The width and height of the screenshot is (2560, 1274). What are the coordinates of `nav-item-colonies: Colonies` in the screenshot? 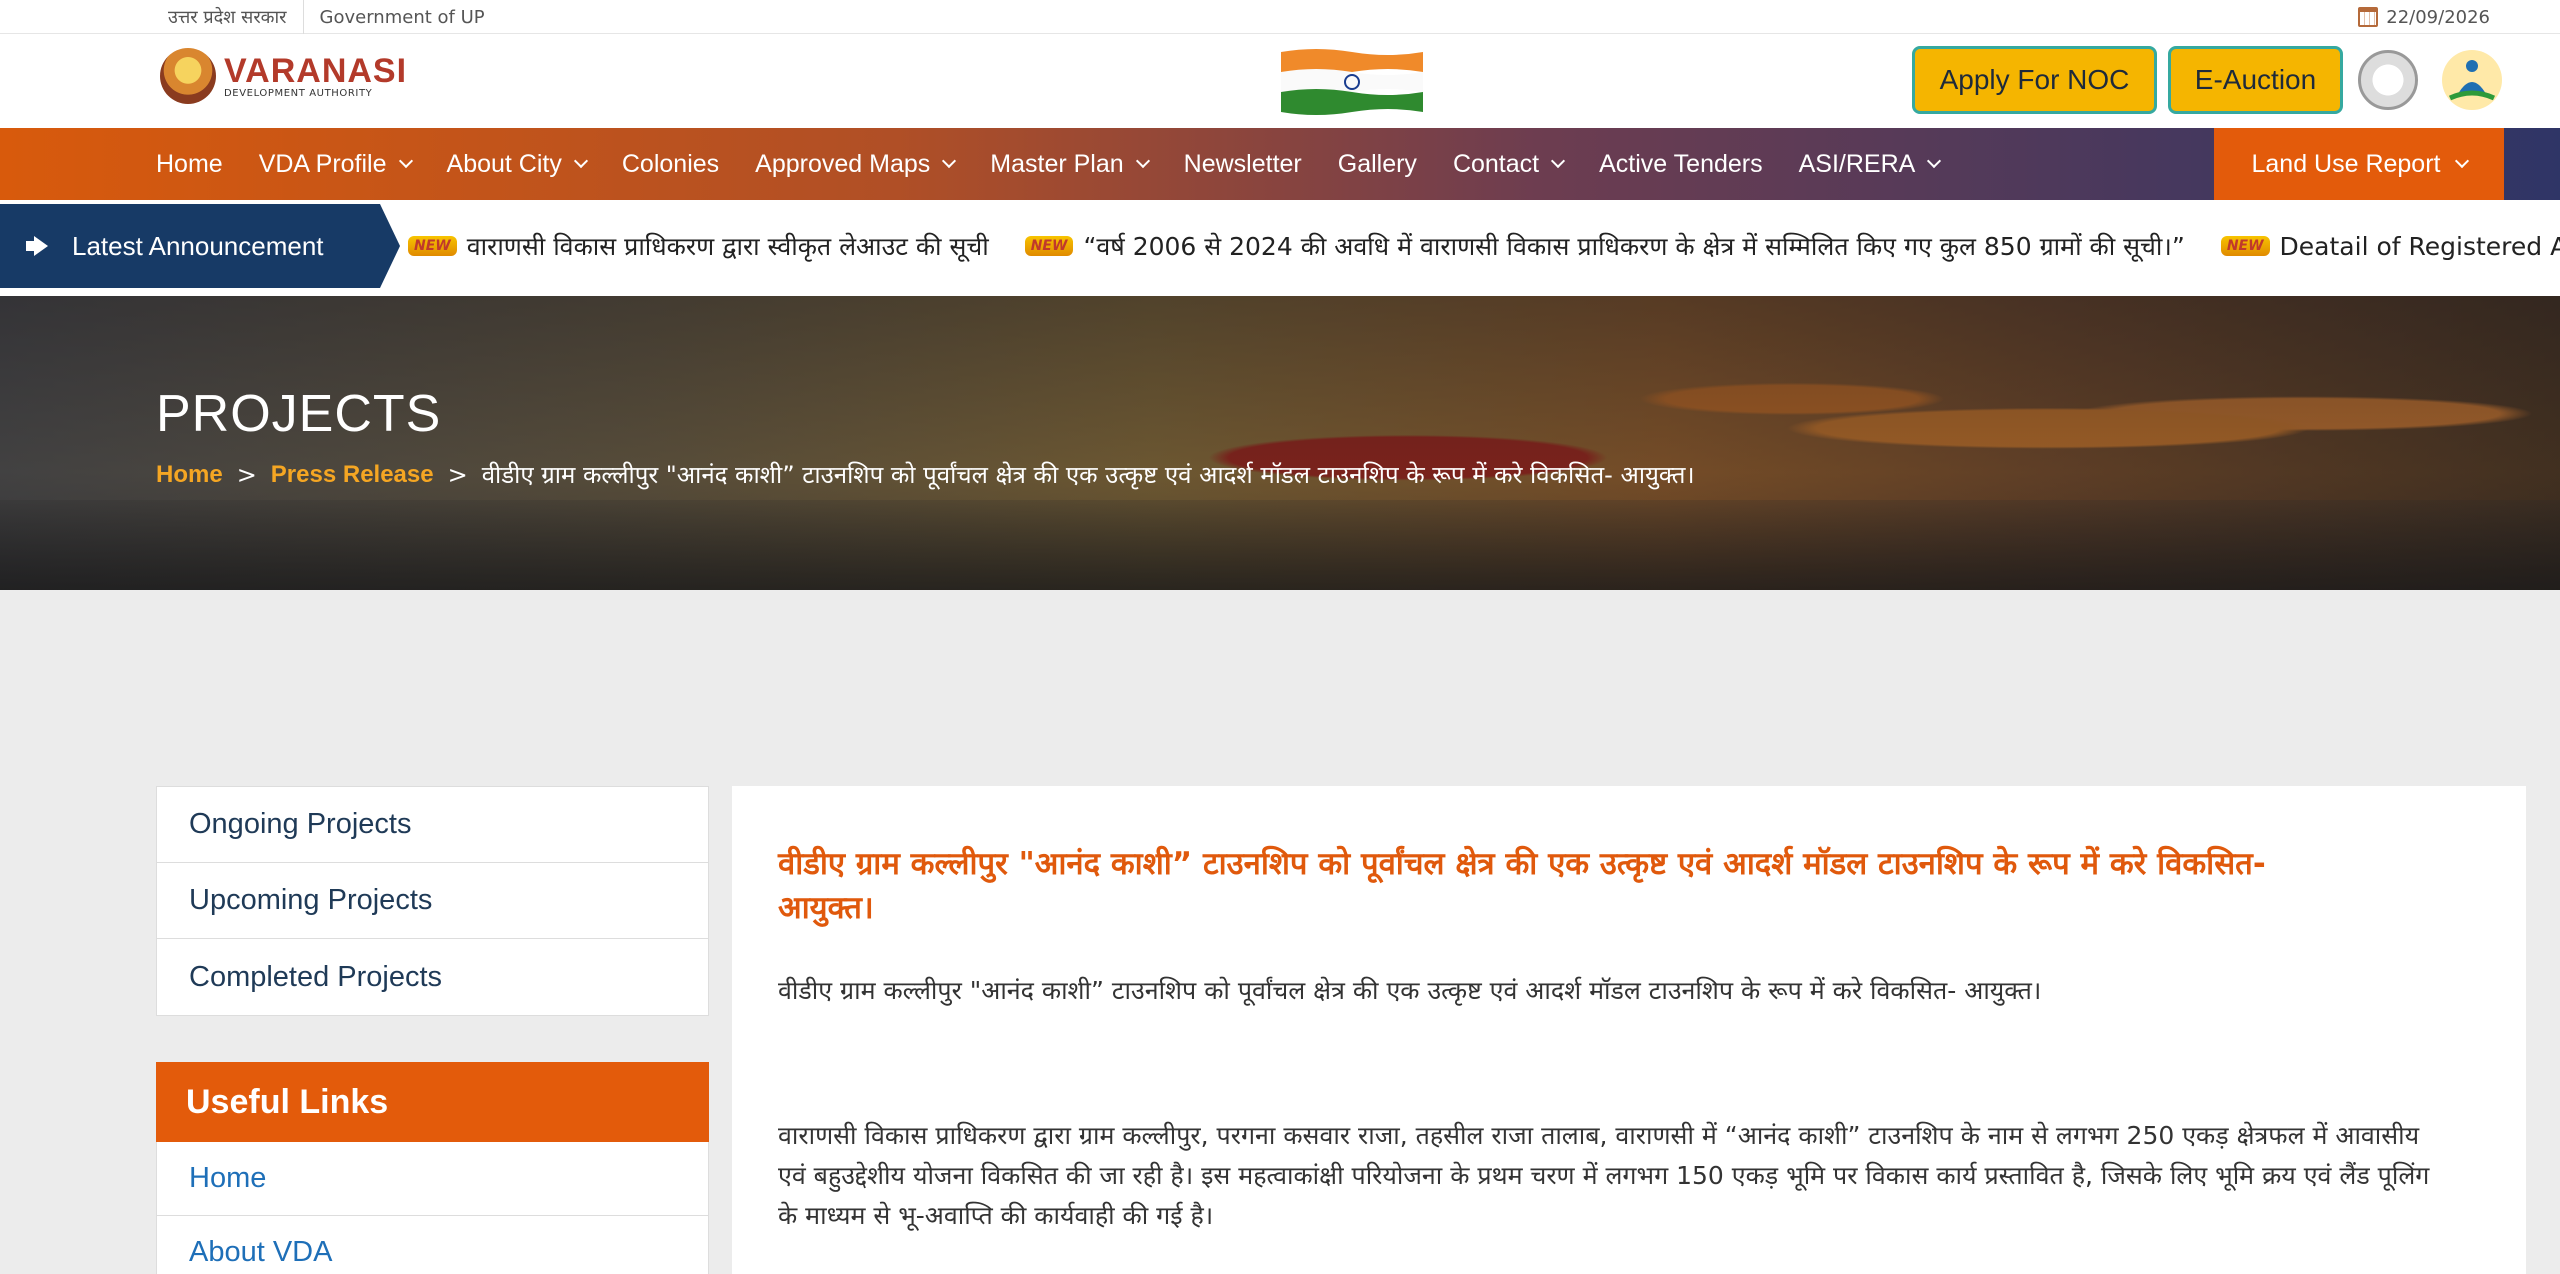 It's located at (670, 164).